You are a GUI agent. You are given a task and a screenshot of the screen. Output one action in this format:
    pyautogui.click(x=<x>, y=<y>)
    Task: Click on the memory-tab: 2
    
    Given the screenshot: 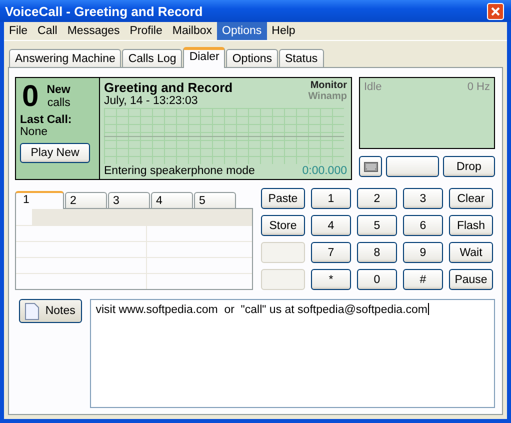 What is the action you would take?
    pyautogui.click(x=86, y=200)
    